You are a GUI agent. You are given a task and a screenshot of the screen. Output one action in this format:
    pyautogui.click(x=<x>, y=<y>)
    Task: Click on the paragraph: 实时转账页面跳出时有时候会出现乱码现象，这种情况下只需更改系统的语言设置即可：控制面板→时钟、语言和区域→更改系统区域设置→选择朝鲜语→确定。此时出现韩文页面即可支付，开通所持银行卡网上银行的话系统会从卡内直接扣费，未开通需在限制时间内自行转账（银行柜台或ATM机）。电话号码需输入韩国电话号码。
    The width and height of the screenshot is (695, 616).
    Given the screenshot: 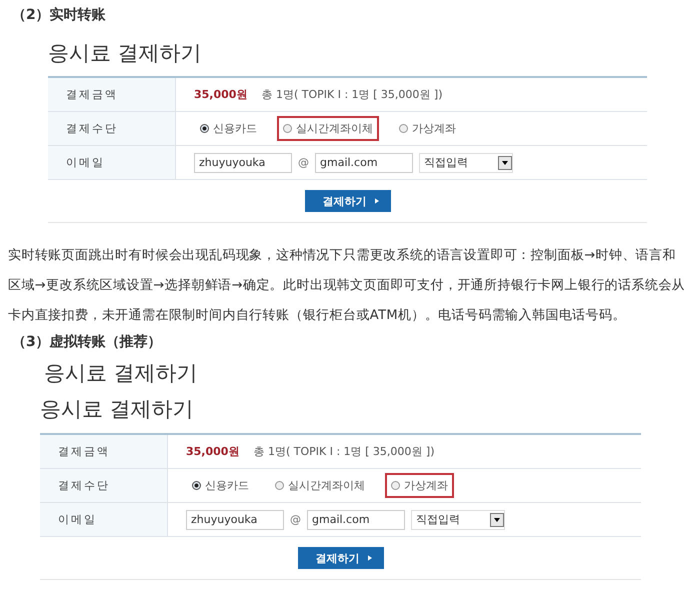 What is the action you would take?
    pyautogui.click(x=347, y=286)
    